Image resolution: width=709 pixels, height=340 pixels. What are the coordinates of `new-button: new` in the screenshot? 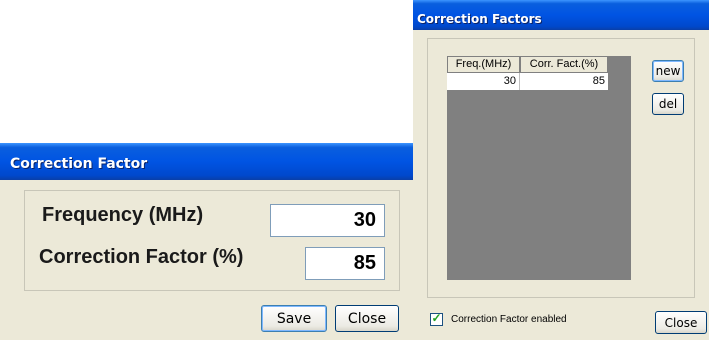 It's located at (668, 71).